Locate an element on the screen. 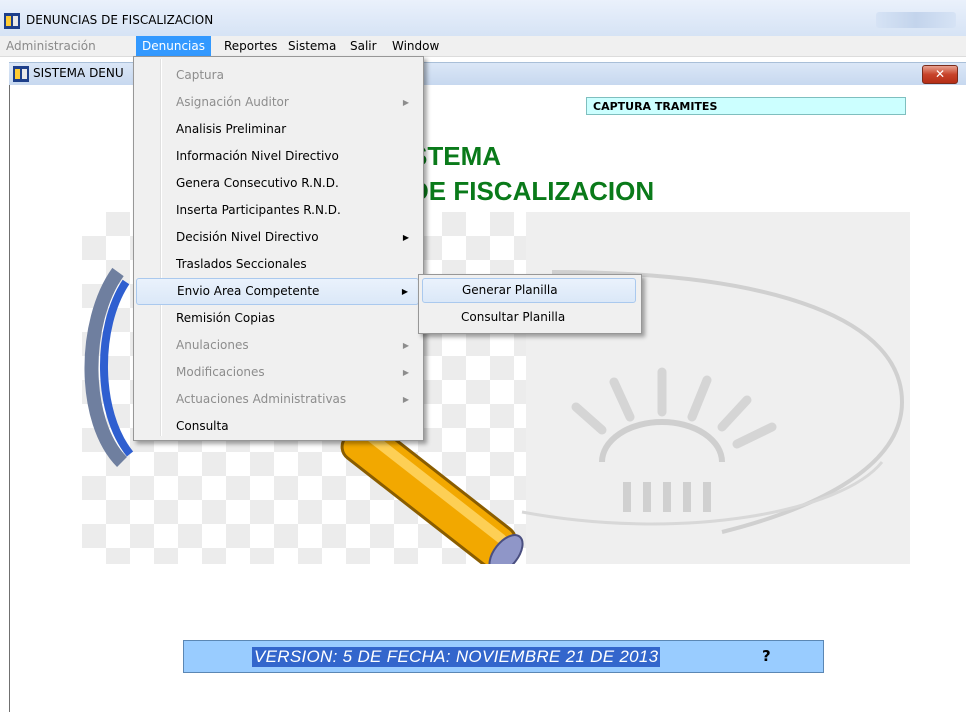 The width and height of the screenshot is (966, 712). menu-item-label: Captura is located at coordinates (200, 75).